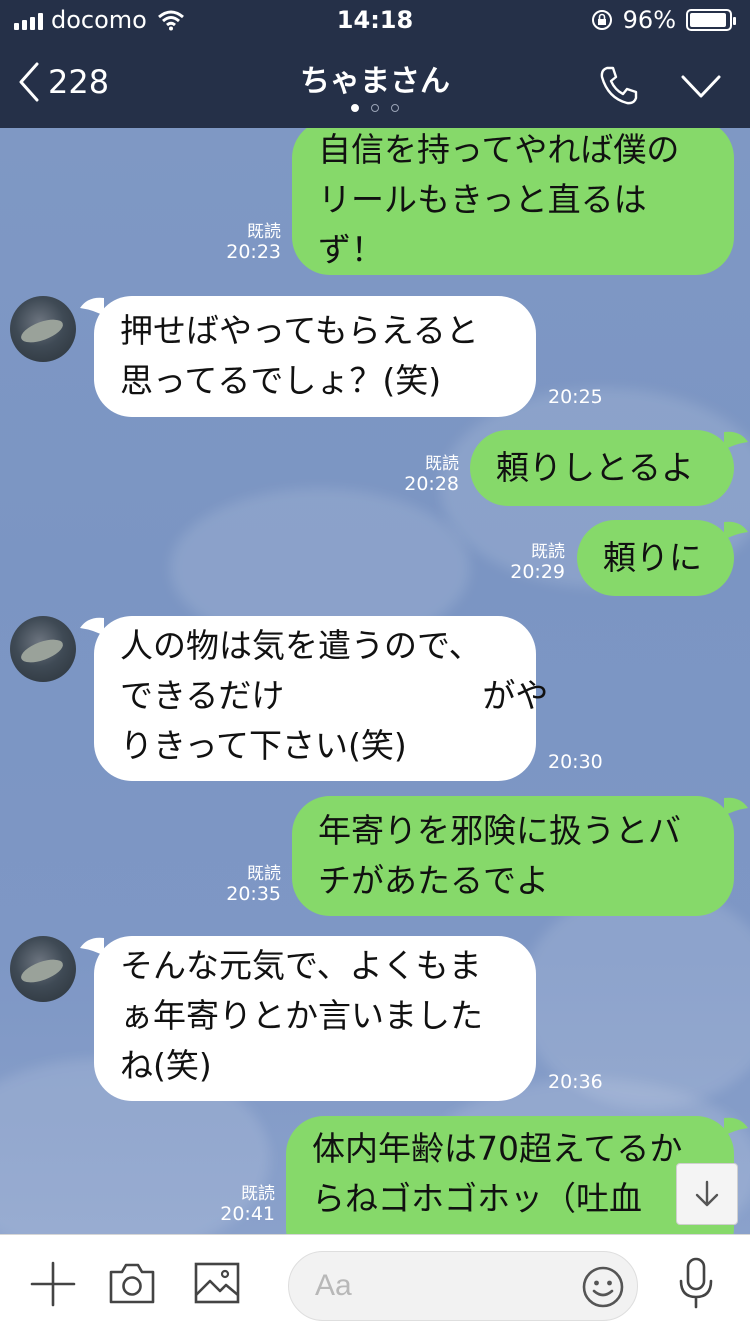  Describe the element at coordinates (431, 484) in the screenshot. I see `message-time: 20:28` at that location.